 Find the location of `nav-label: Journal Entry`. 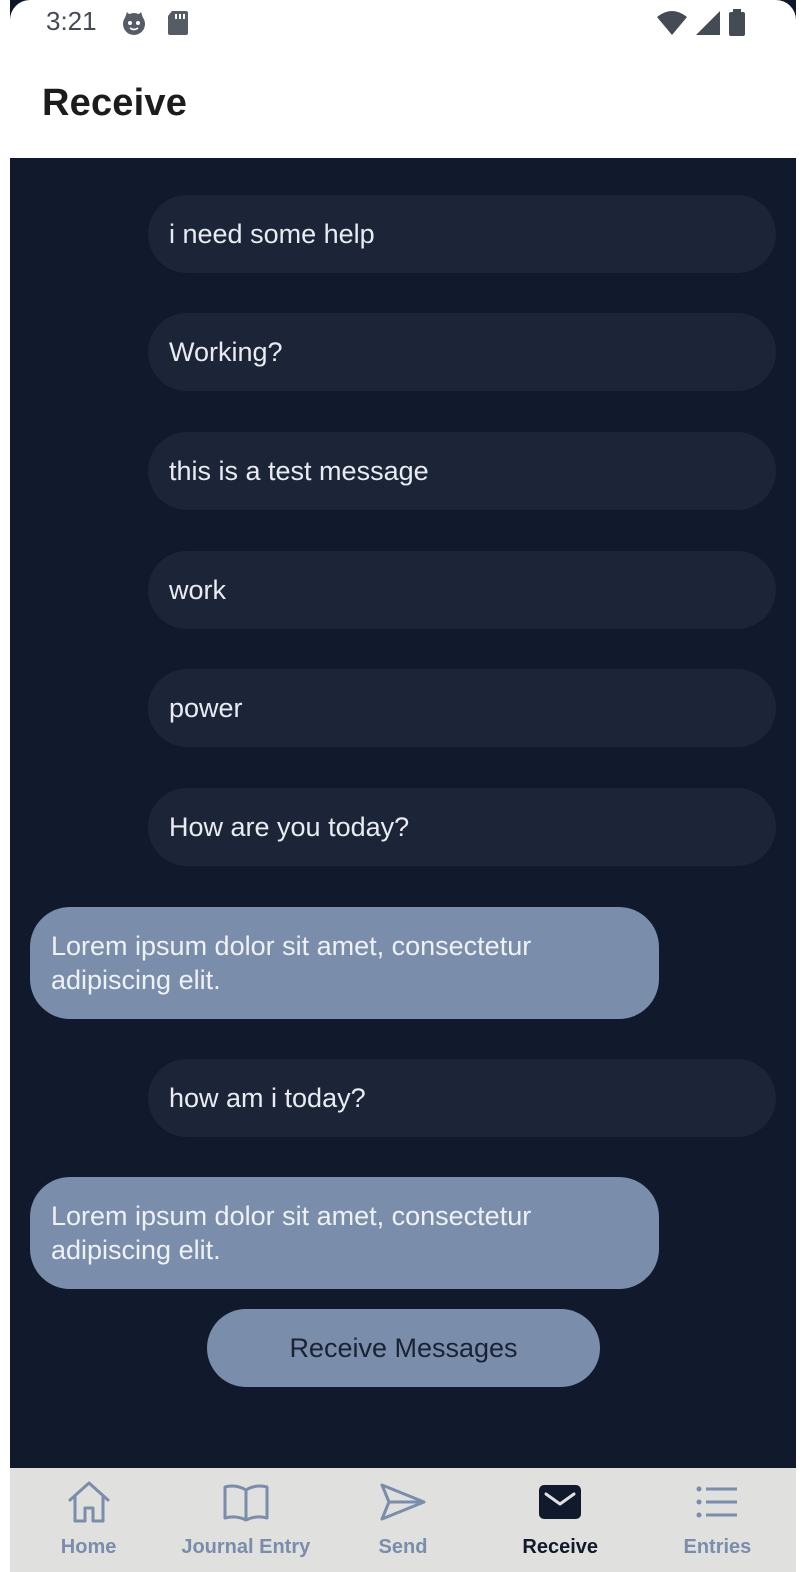

nav-label: Journal Entry is located at coordinates (246, 1547).